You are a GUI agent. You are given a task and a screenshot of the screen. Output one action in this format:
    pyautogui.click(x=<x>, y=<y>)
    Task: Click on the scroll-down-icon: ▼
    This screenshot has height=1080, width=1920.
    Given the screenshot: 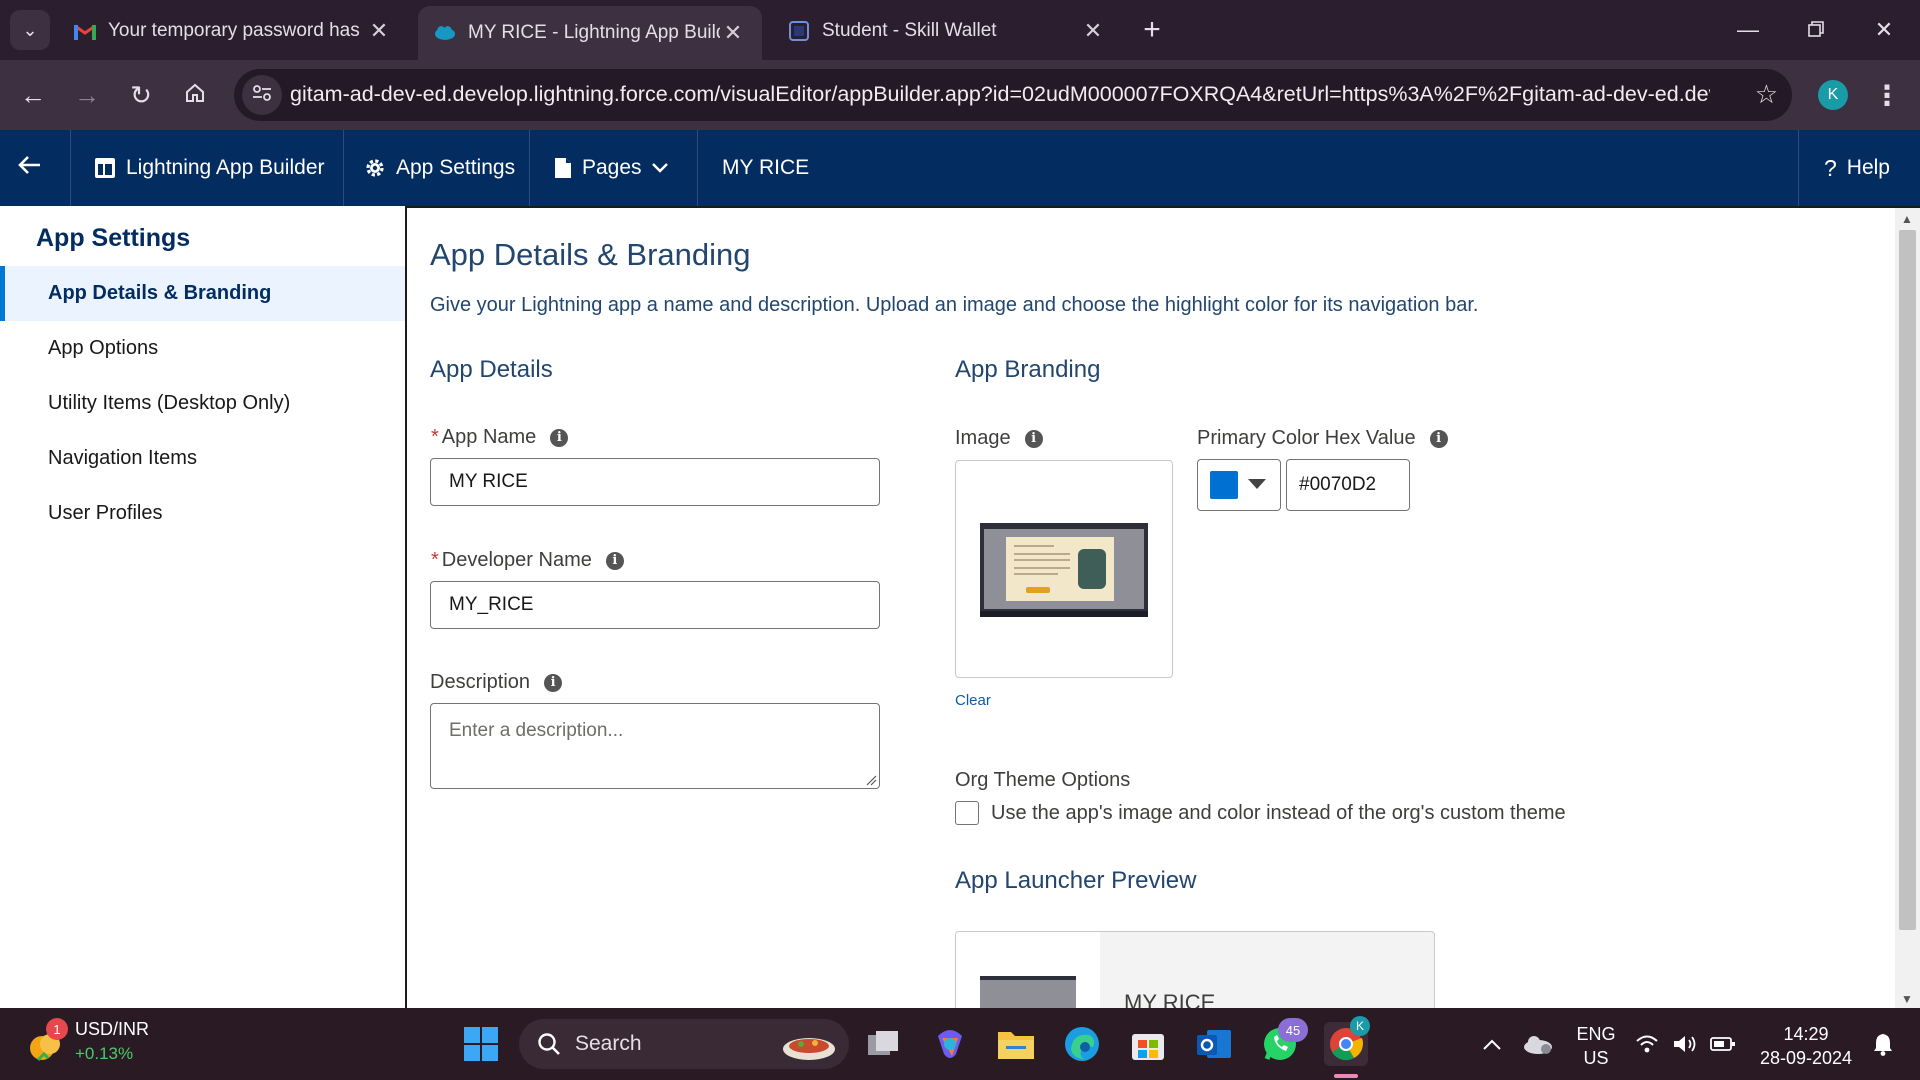 What is the action you would take?
    pyautogui.click(x=1907, y=999)
    